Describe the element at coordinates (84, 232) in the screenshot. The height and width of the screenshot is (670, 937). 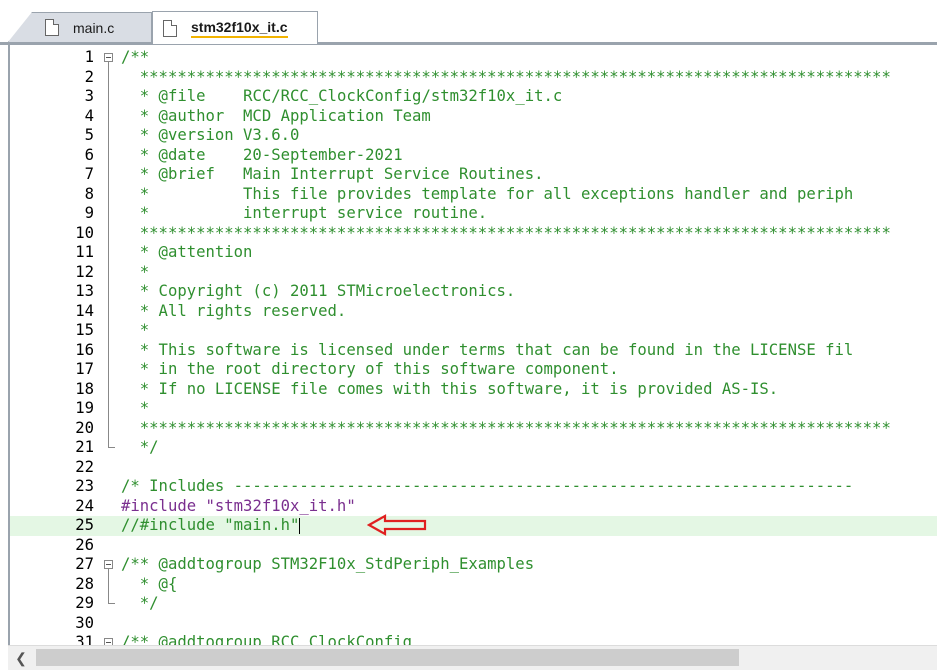
I see `line-number: 10` at that location.